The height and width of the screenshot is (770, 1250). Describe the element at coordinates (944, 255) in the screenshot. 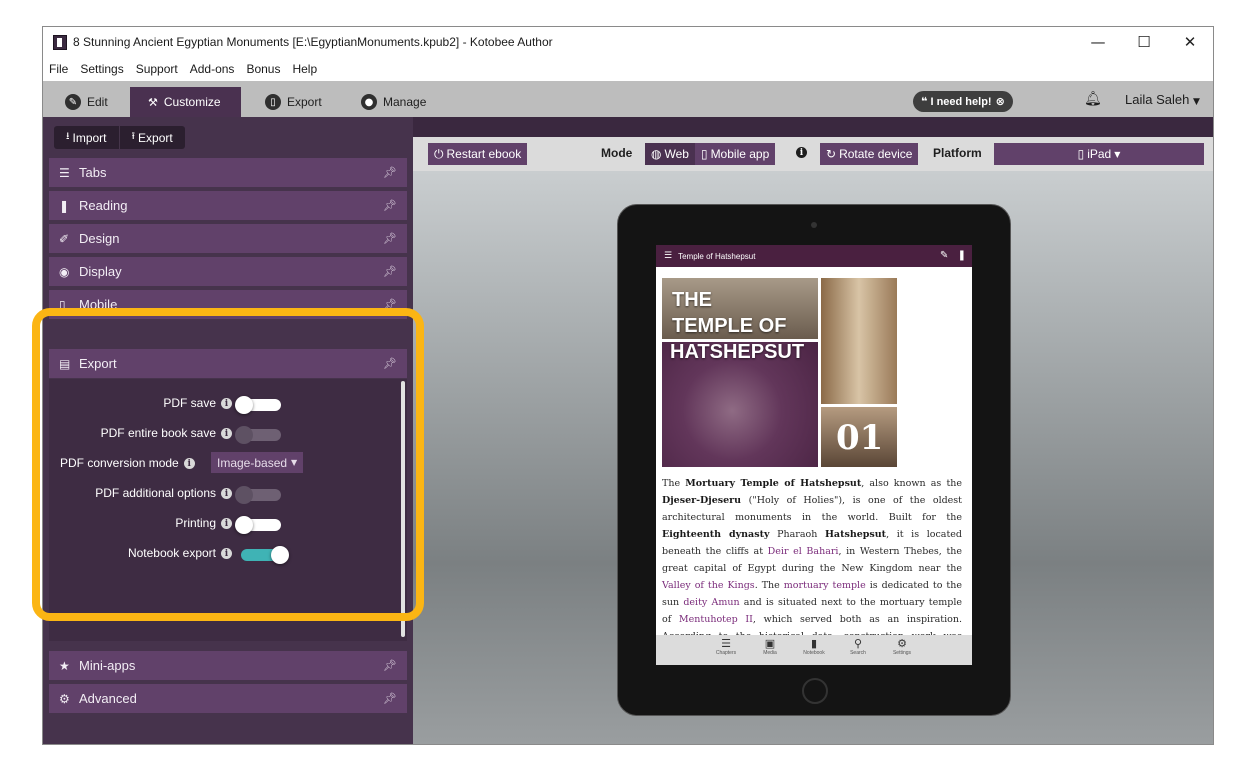

I see `note-edit-icon: ✎` at that location.